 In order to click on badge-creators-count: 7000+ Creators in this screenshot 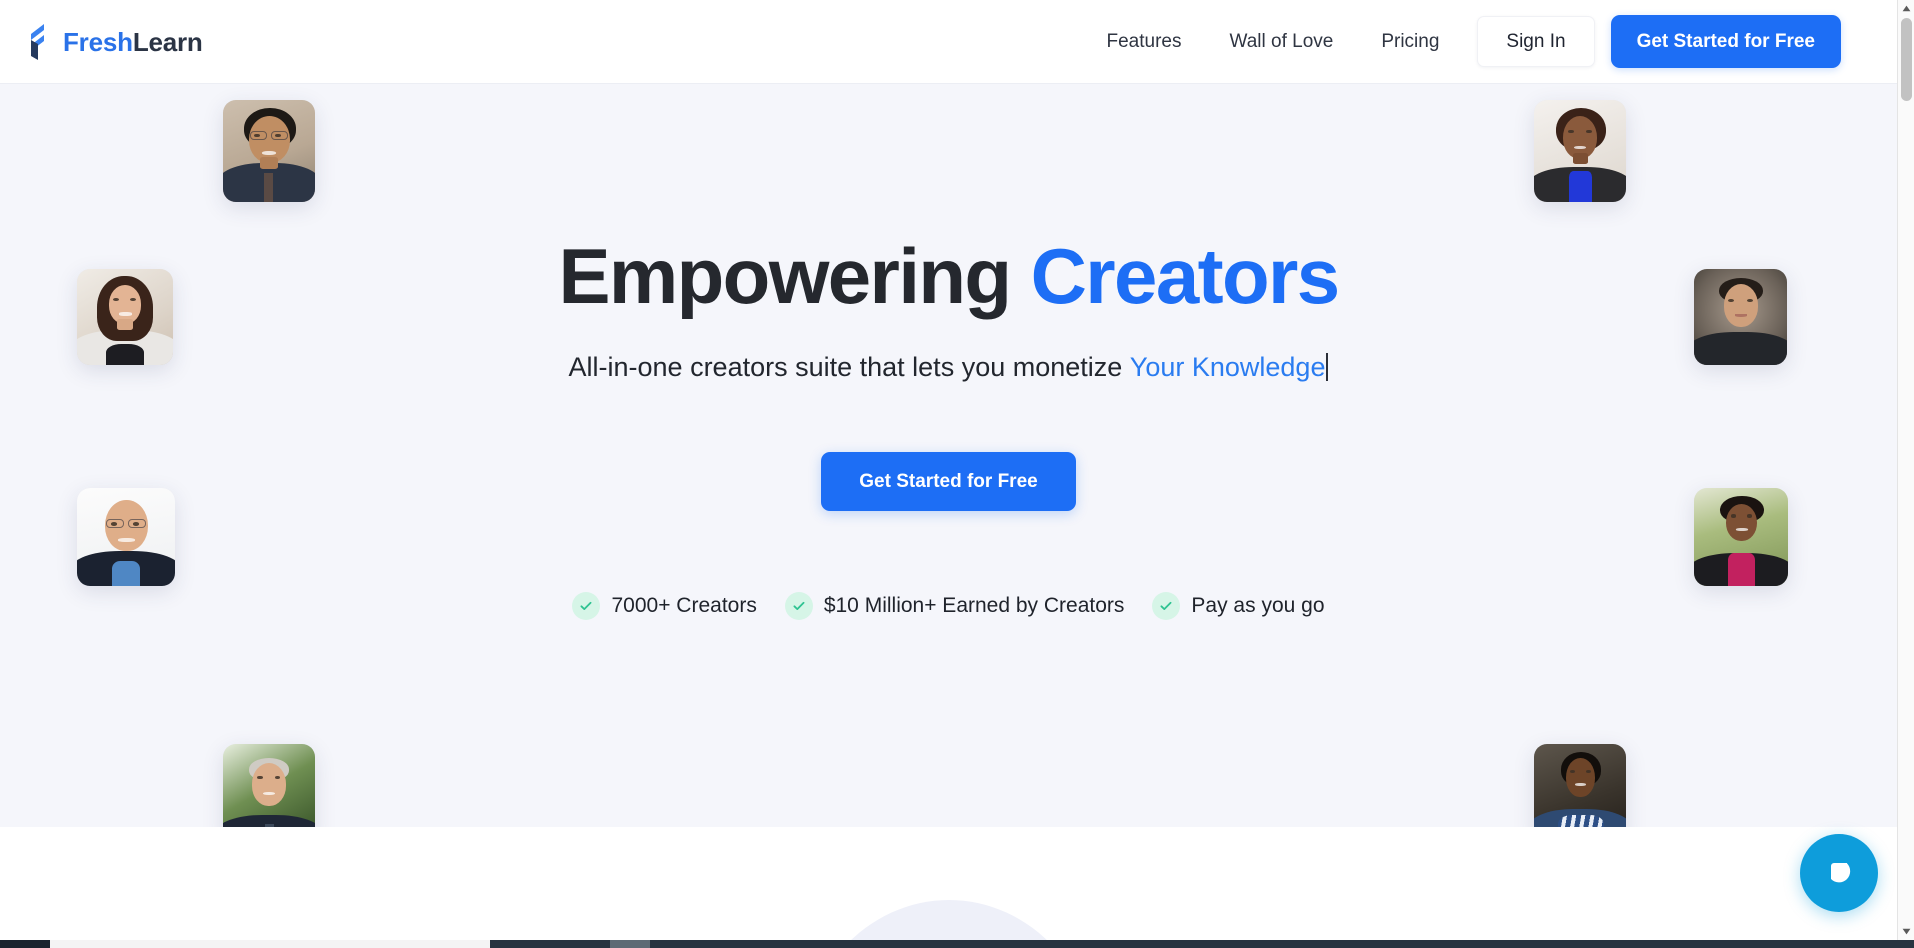, I will do `click(664, 605)`.